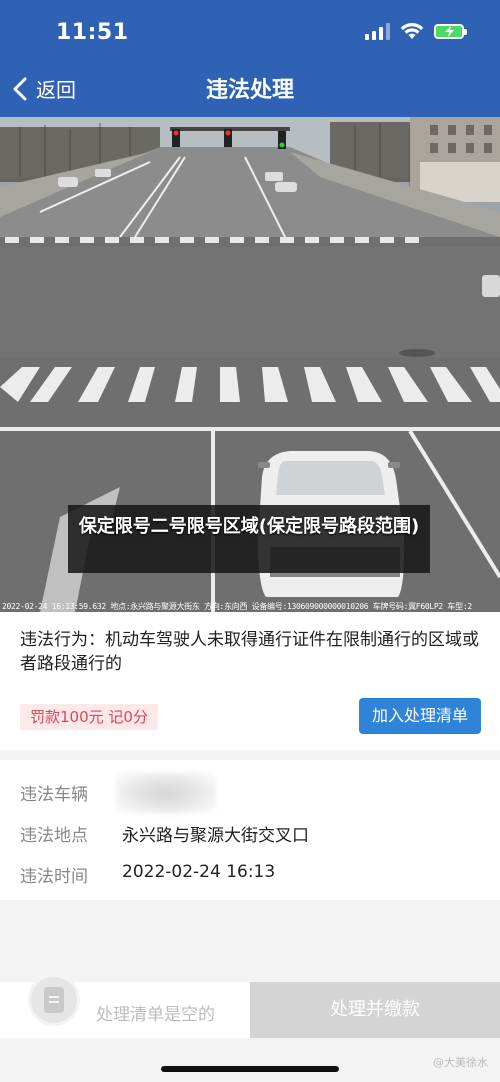  What do you see at coordinates (250, 1069) in the screenshot?
I see `home-indicator` at bounding box center [250, 1069].